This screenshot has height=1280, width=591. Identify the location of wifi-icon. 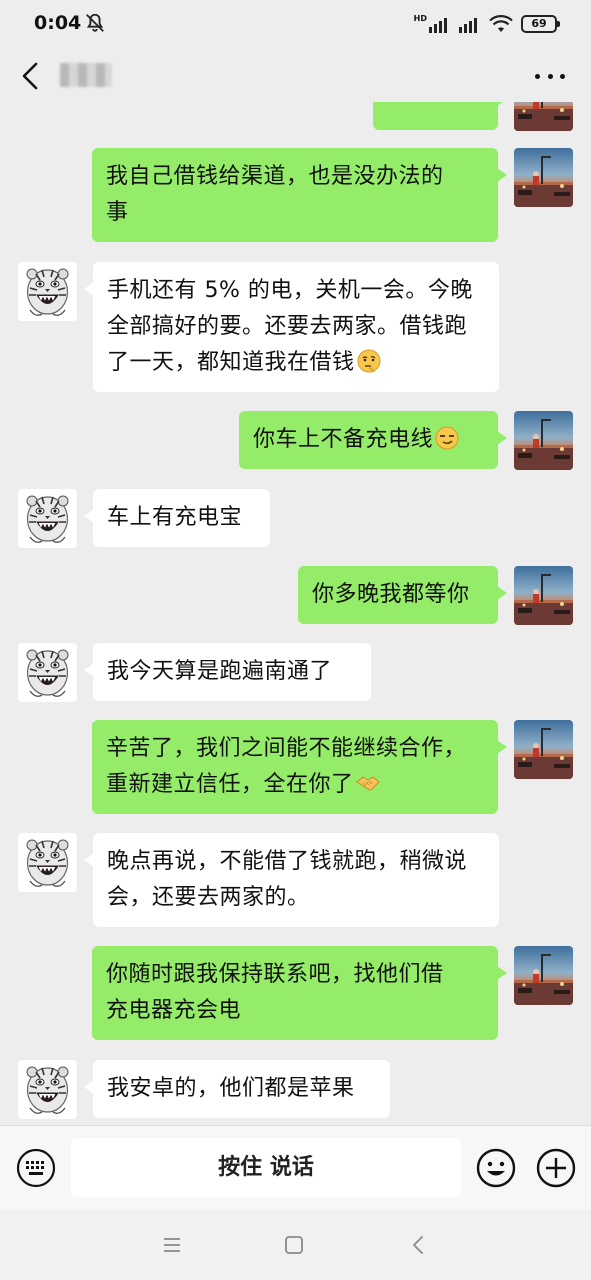
(501, 23).